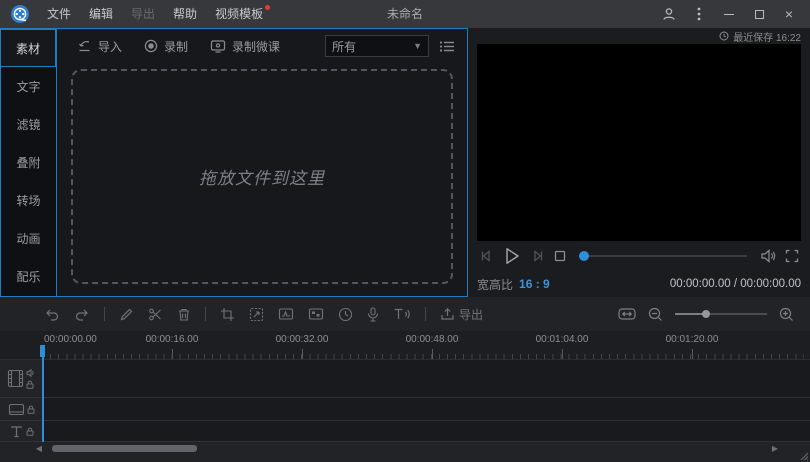 This screenshot has height=462, width=810. Describe the element at coordinates (447, 46) in the screenshot. I see `list-view-icon` at that location.